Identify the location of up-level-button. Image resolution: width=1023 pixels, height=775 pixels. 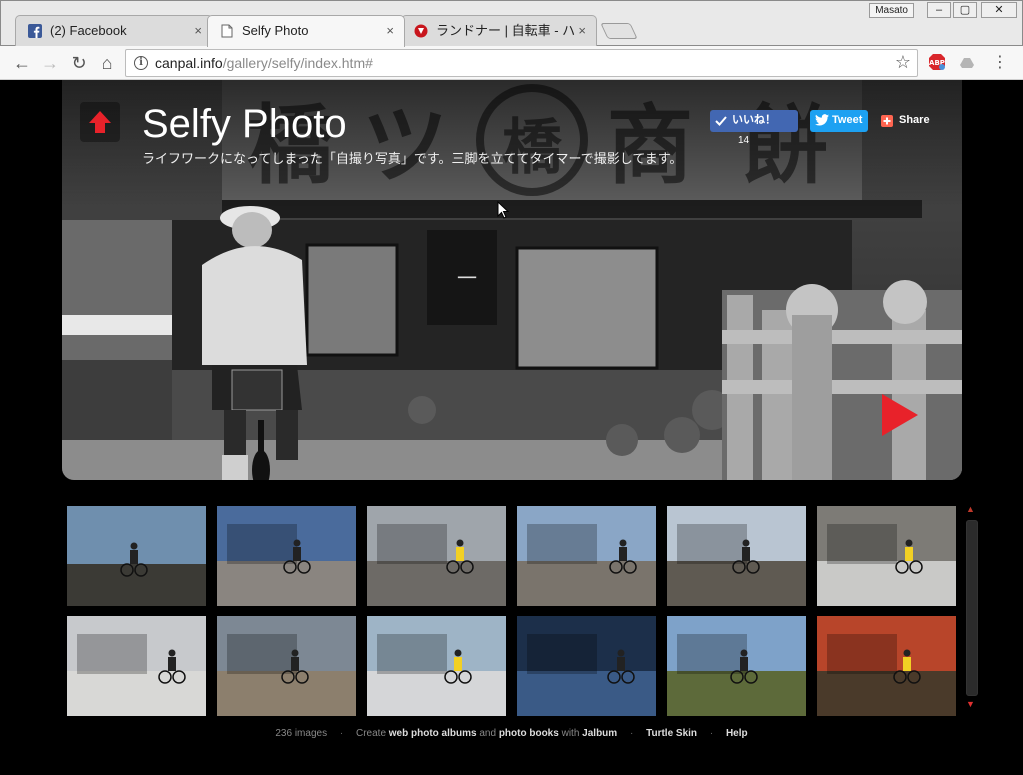
(100, 122).